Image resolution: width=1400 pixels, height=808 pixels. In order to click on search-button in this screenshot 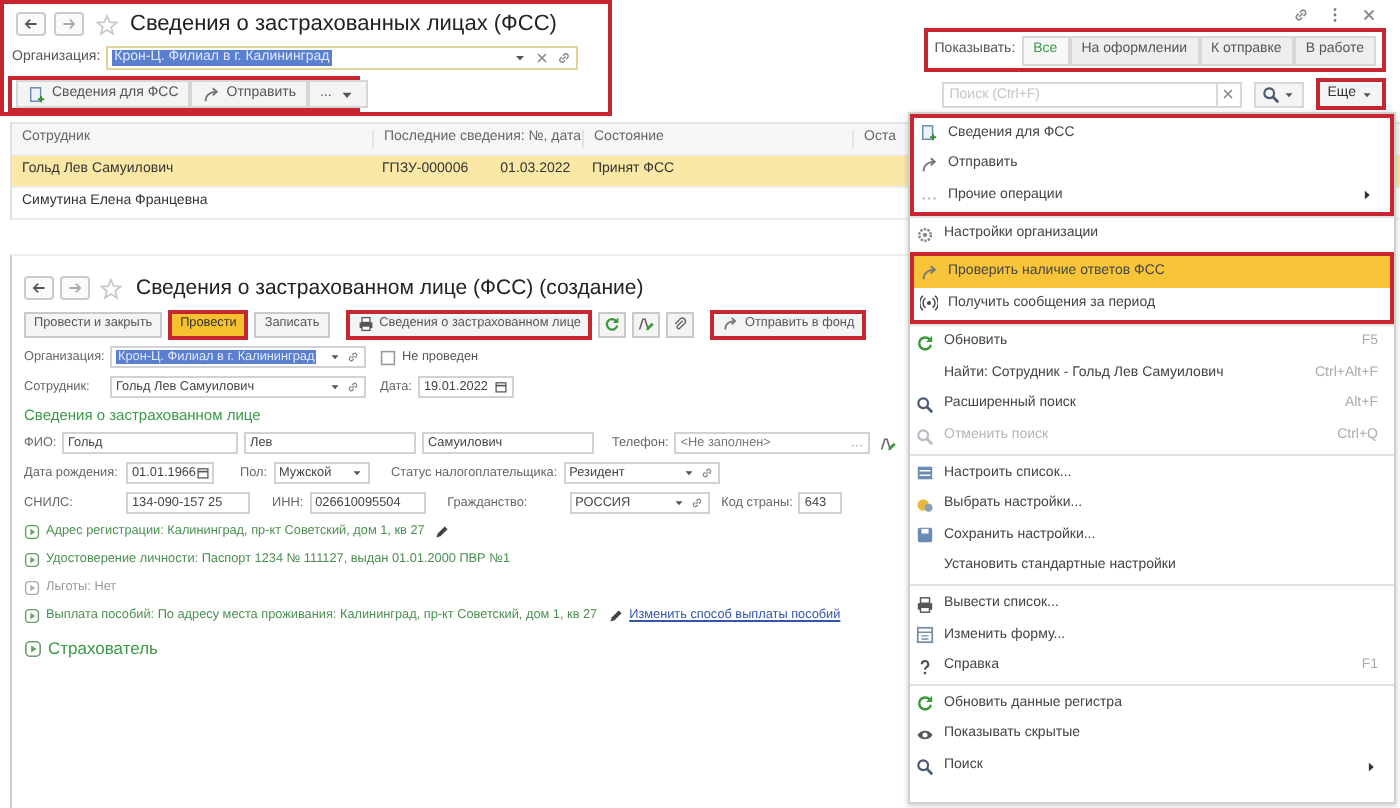, I will do `click(1278, 94)`.